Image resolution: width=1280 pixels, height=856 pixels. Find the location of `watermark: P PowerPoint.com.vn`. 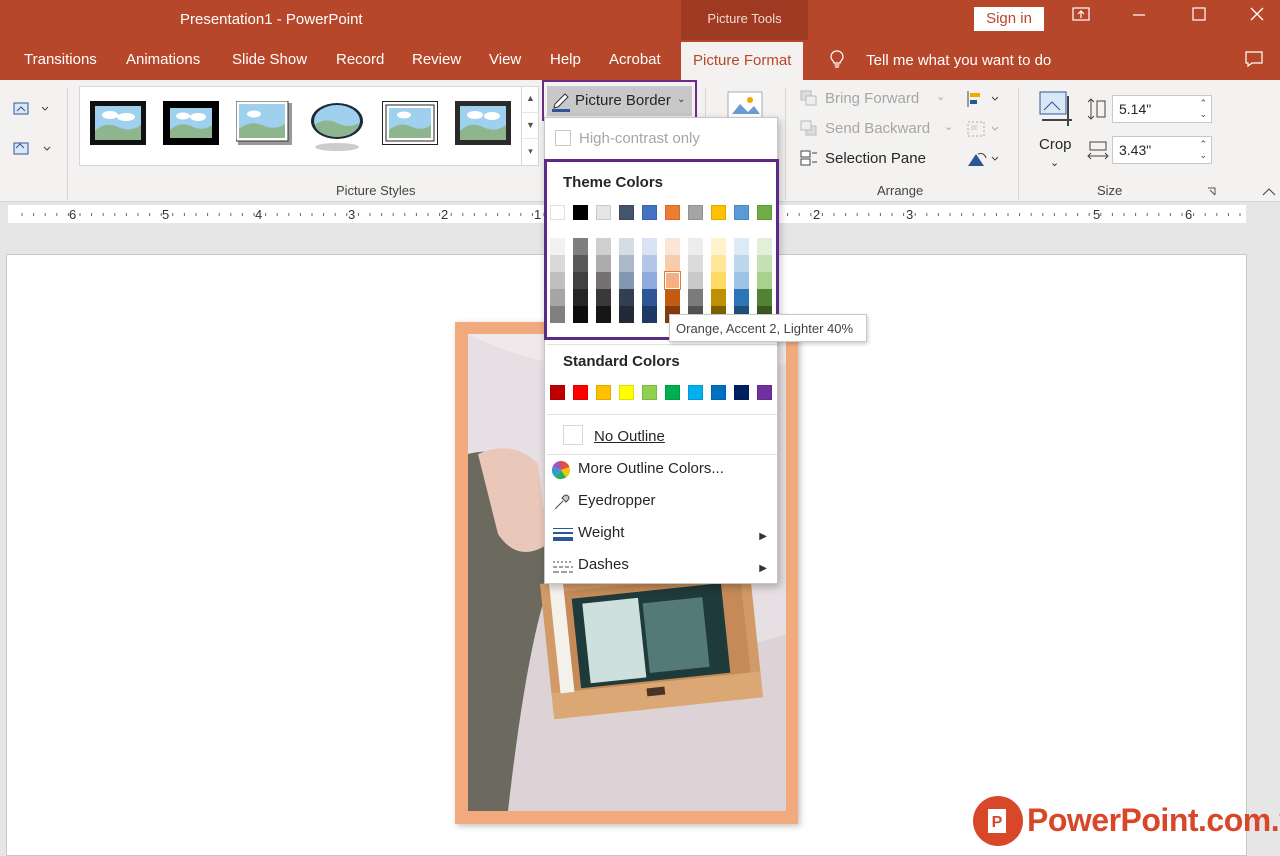

watermark: P PowerPoint.com.vn is located at coordinates (1126, 822).